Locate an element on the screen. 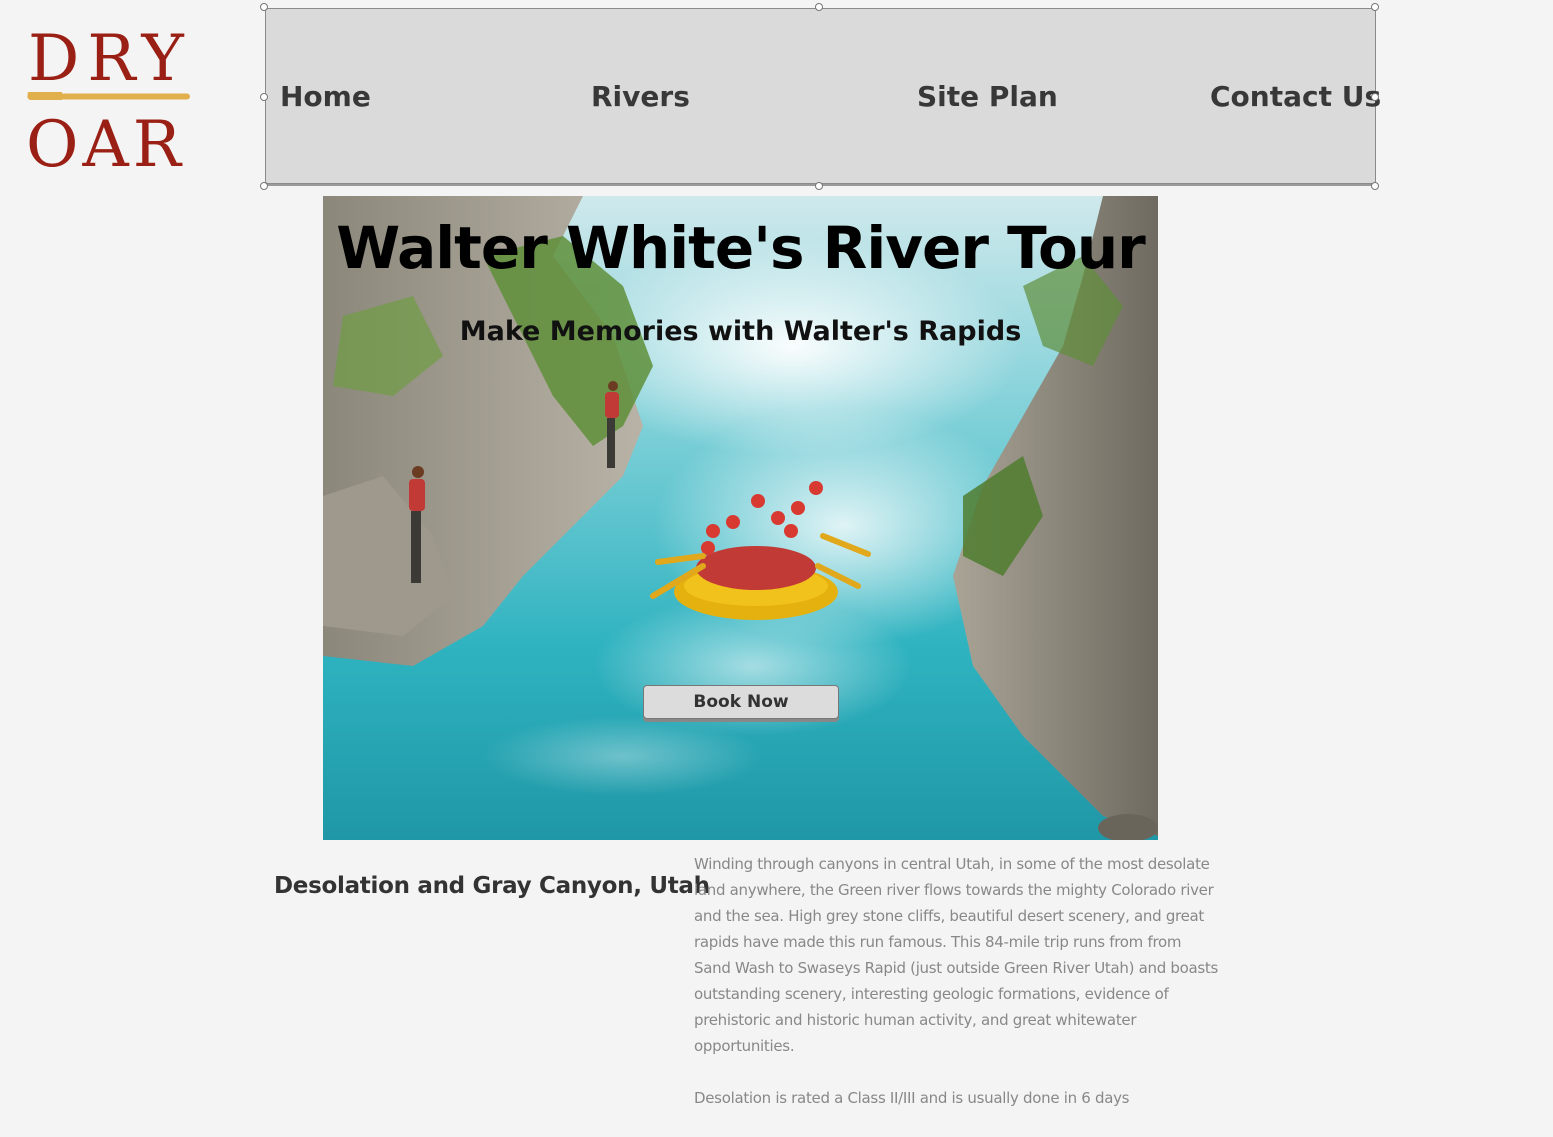 The image size is (1553, 1137). svg-text: OAR is located at coordinates (105, 143).